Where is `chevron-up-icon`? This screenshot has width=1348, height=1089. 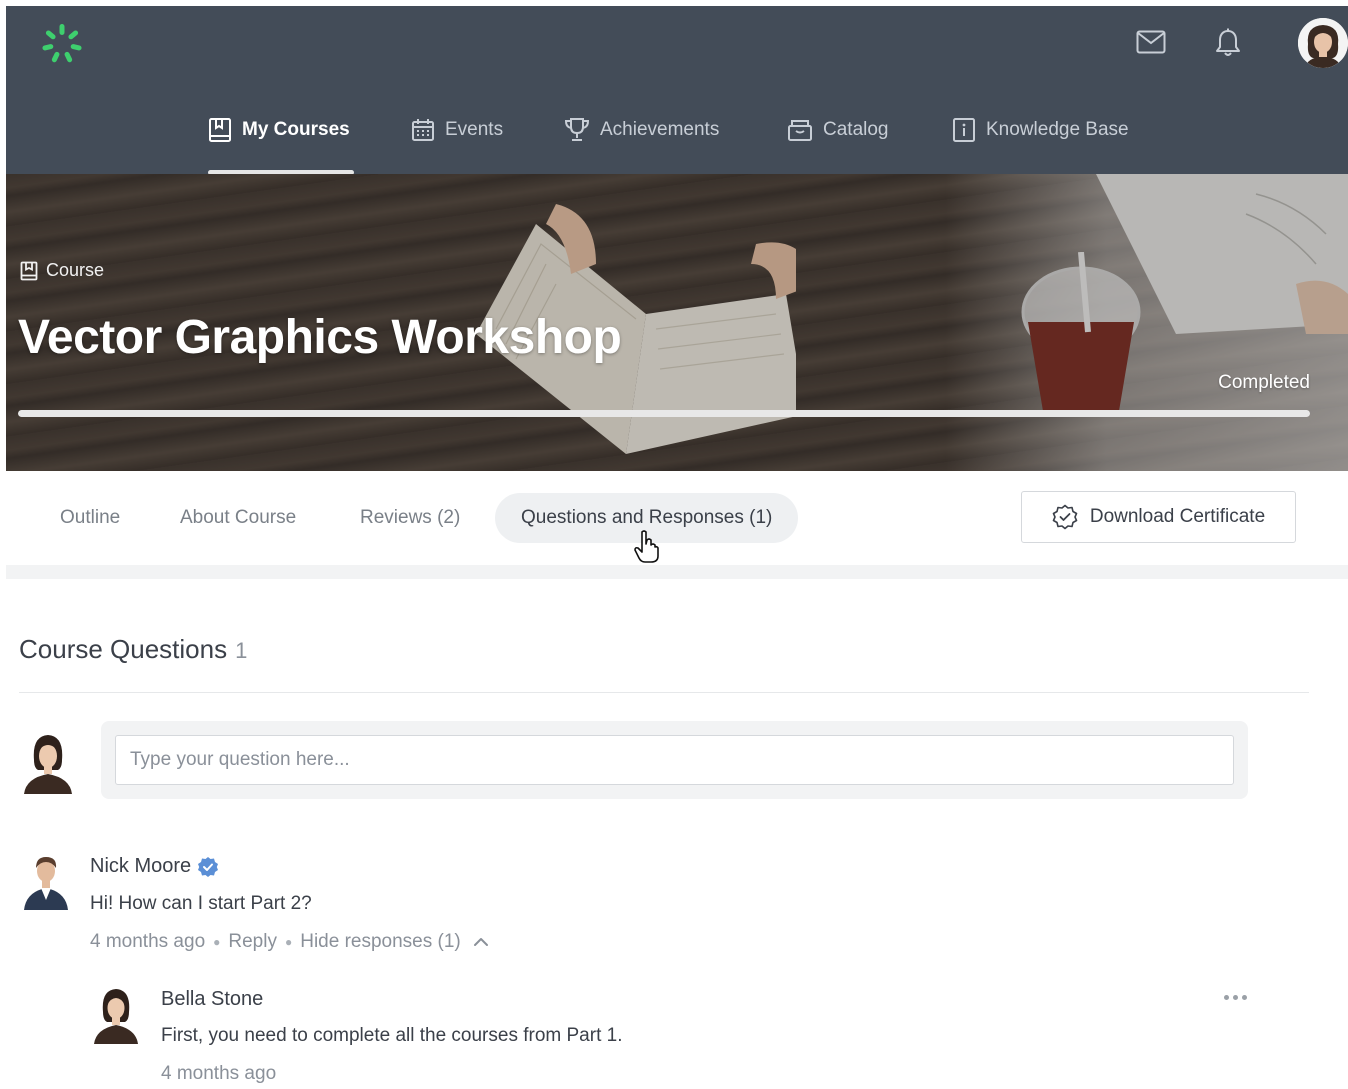
chevron-up-icon is located at coordinates (481, 942).